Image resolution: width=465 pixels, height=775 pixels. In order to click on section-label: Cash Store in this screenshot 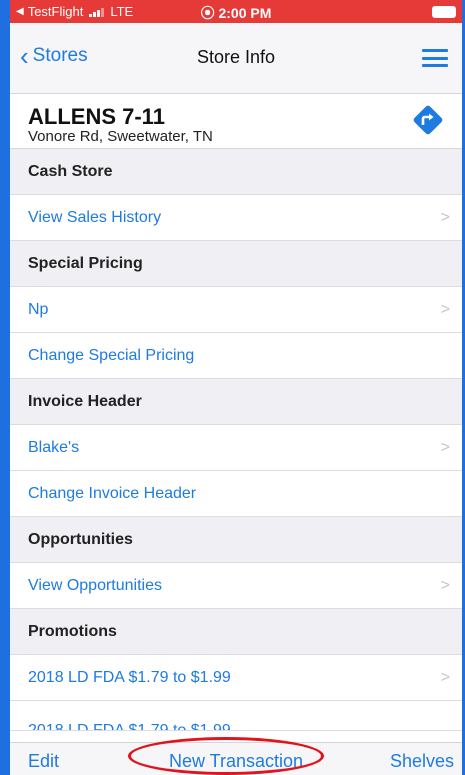, I will do `click(70, 171)`.